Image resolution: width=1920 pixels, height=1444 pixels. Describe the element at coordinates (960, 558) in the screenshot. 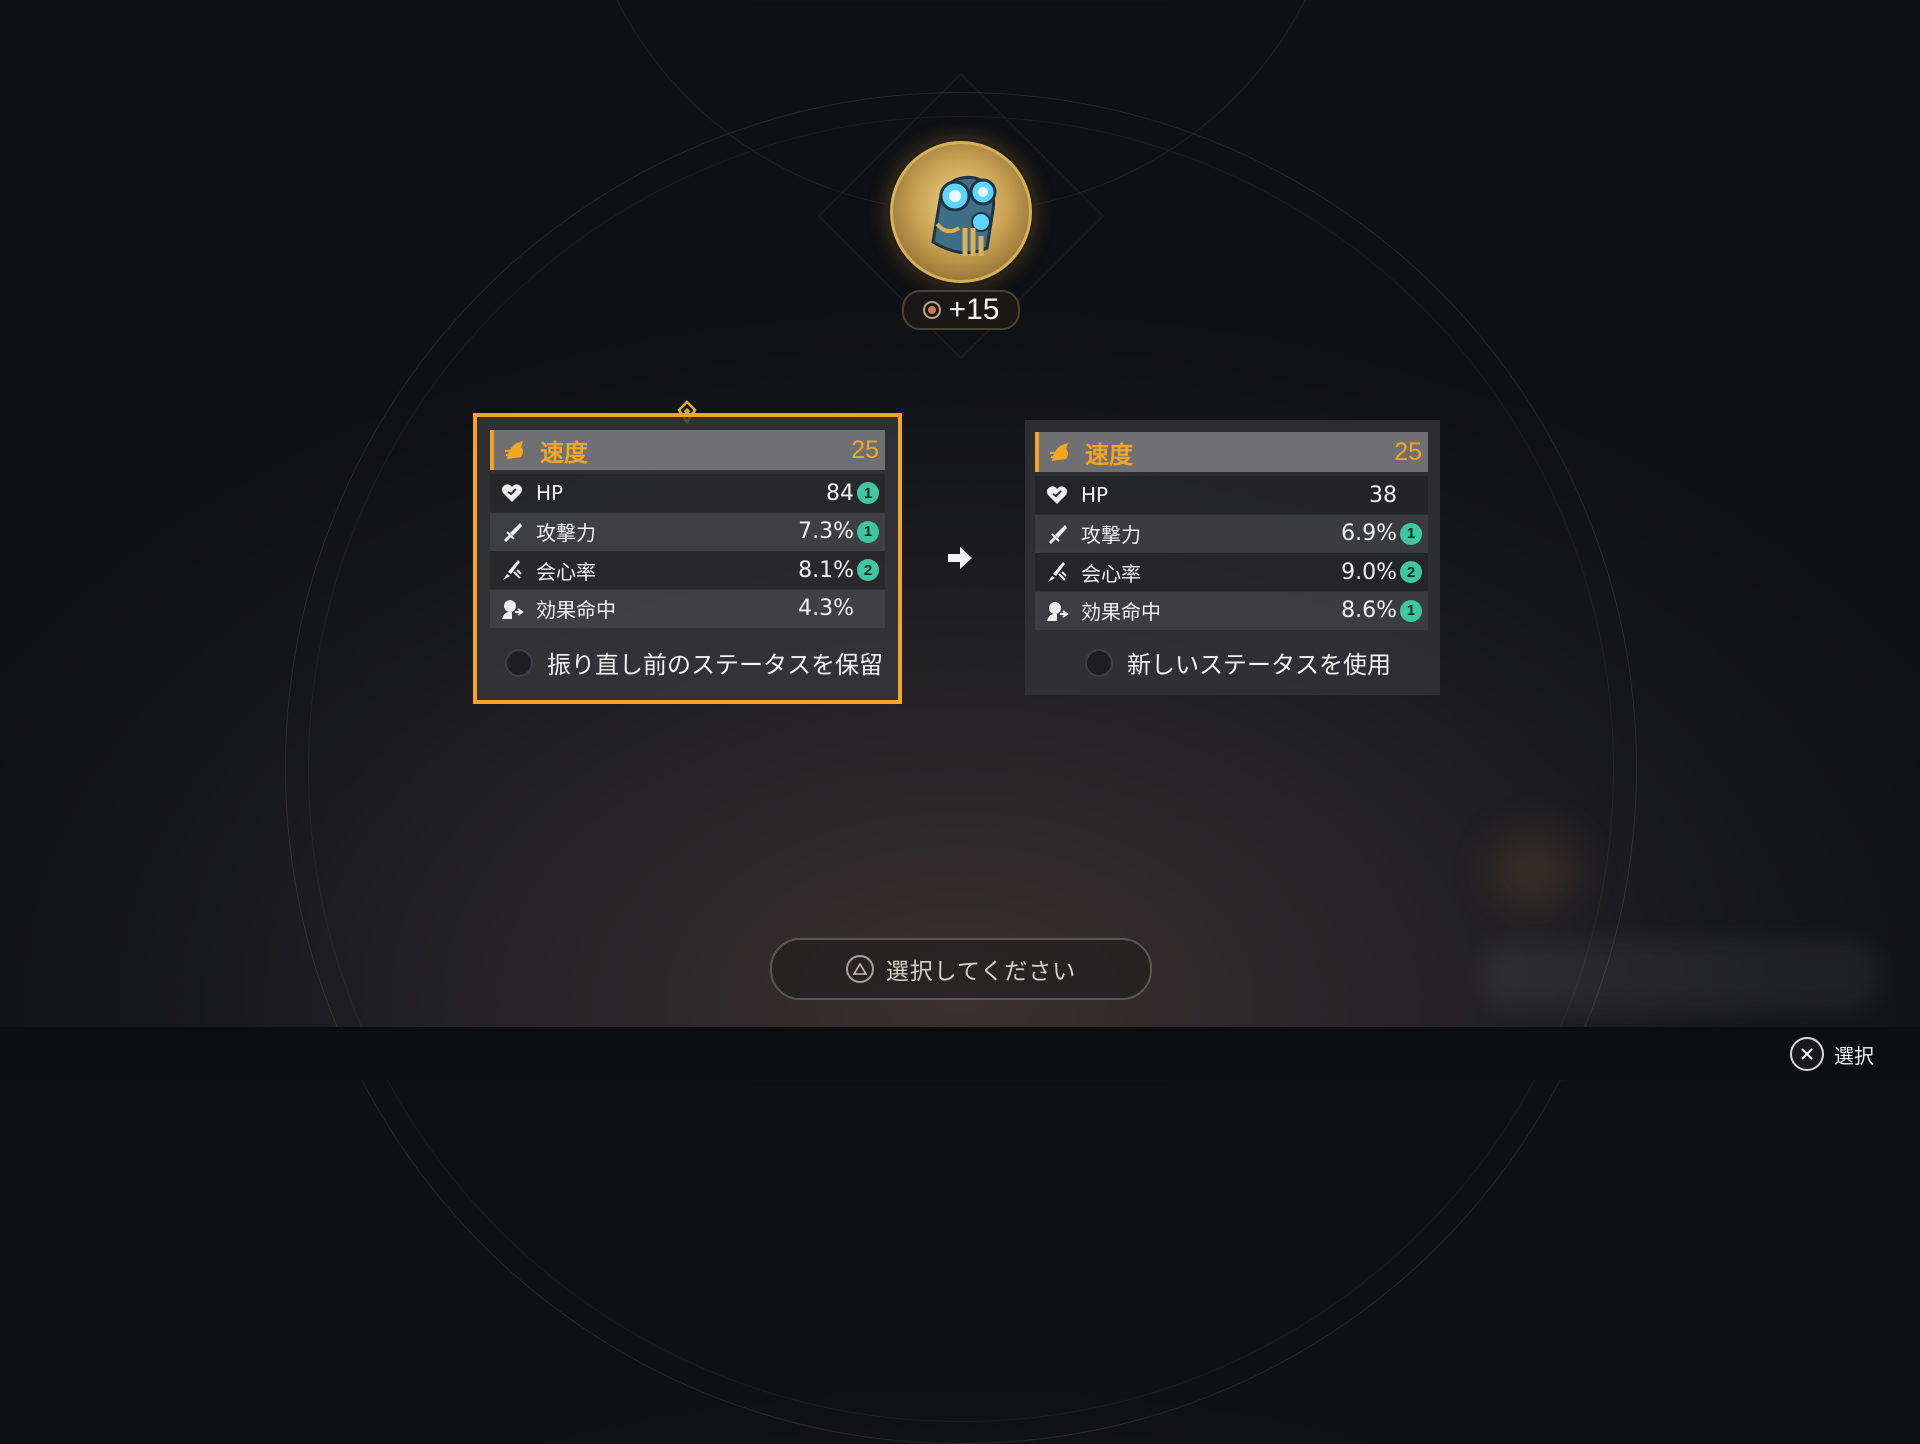

I see `arrow-right-icon` at that location.